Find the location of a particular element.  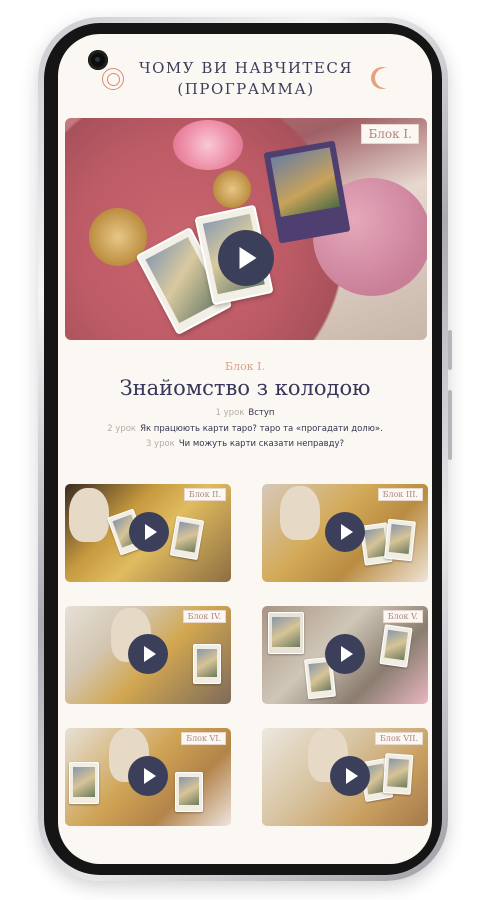

block-badge: Блок VII. is located at coordinates (399, 738).